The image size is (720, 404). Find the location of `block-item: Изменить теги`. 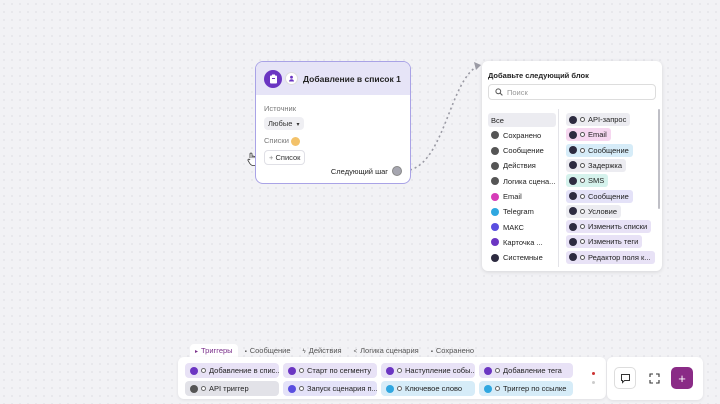

block-item: Изменить теги is located at coordinates (604, 242).